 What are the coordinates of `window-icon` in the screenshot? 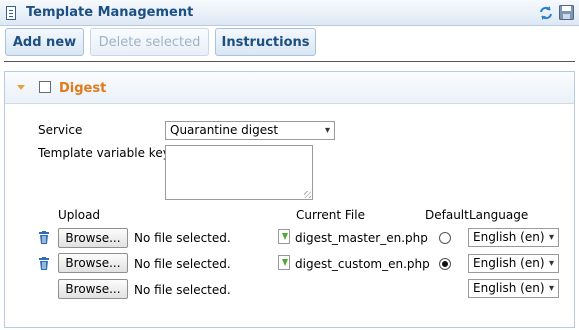 It's located at (11, 13).